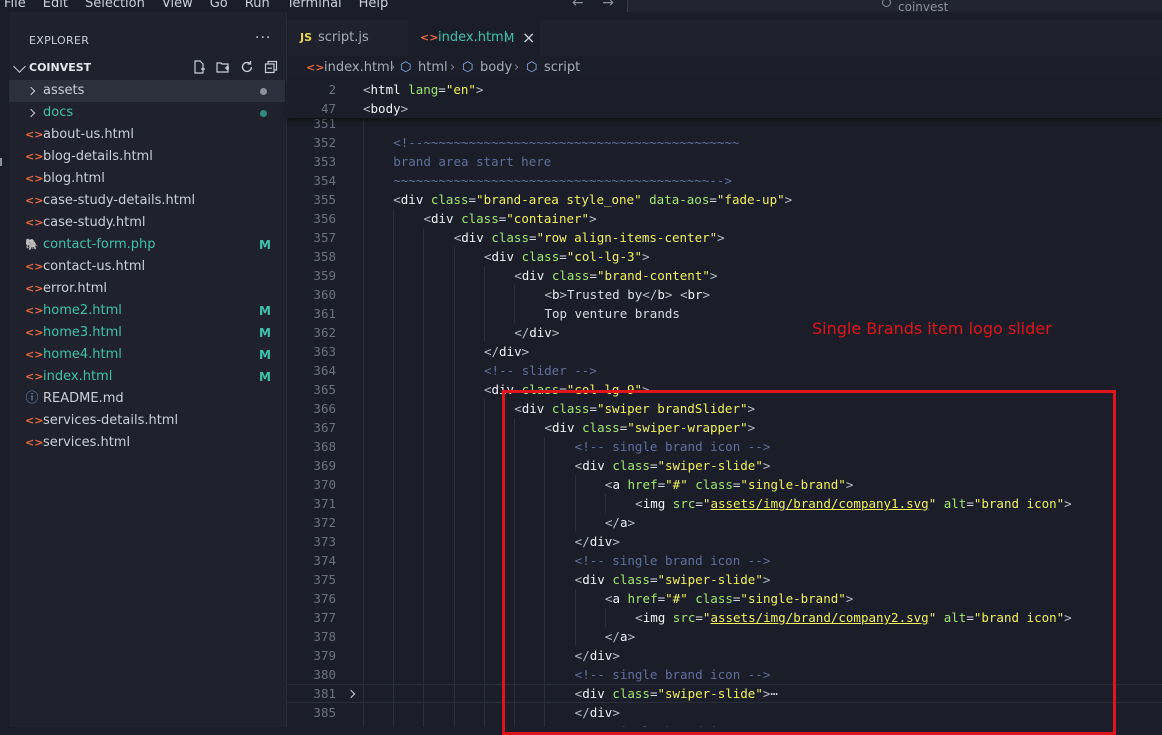 The width and height of the screenshot is (1162, 735). I want to click on collapse-all-icon, so click(271, 67).